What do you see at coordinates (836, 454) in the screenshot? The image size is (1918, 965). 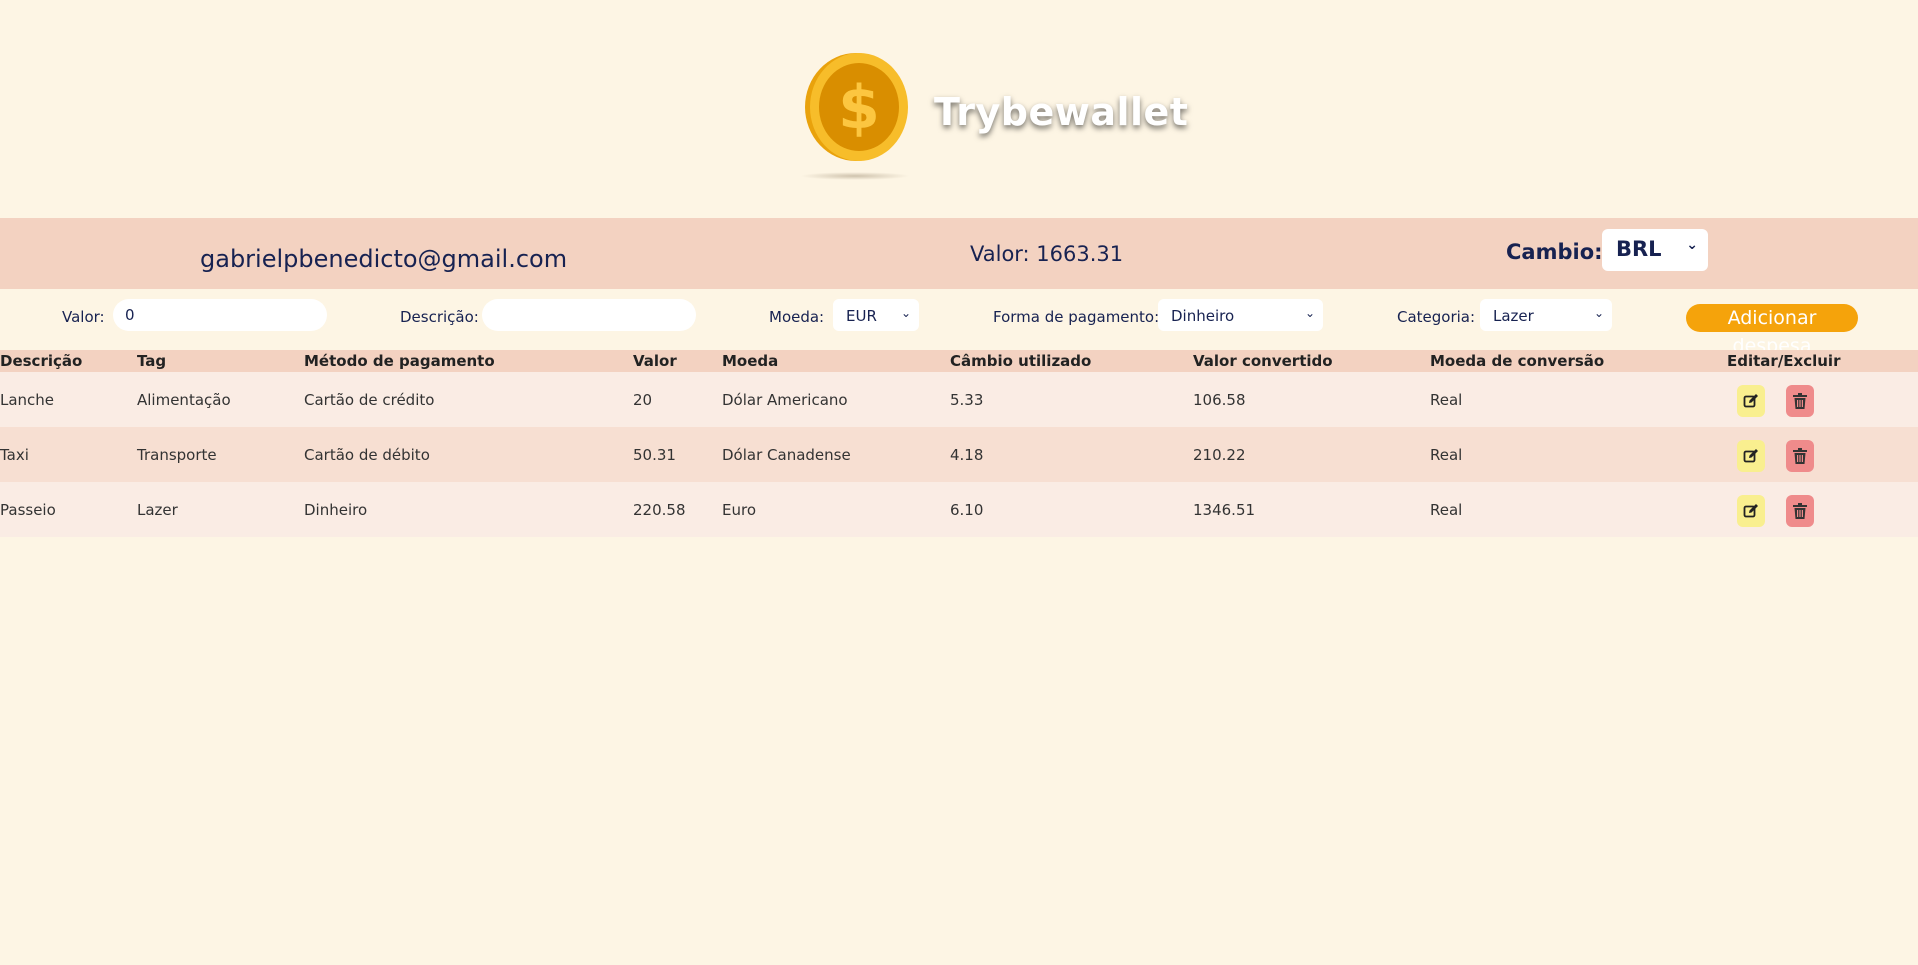 I see `cell-moeda: Dólar Canadense` at bounding box center [836, 454].